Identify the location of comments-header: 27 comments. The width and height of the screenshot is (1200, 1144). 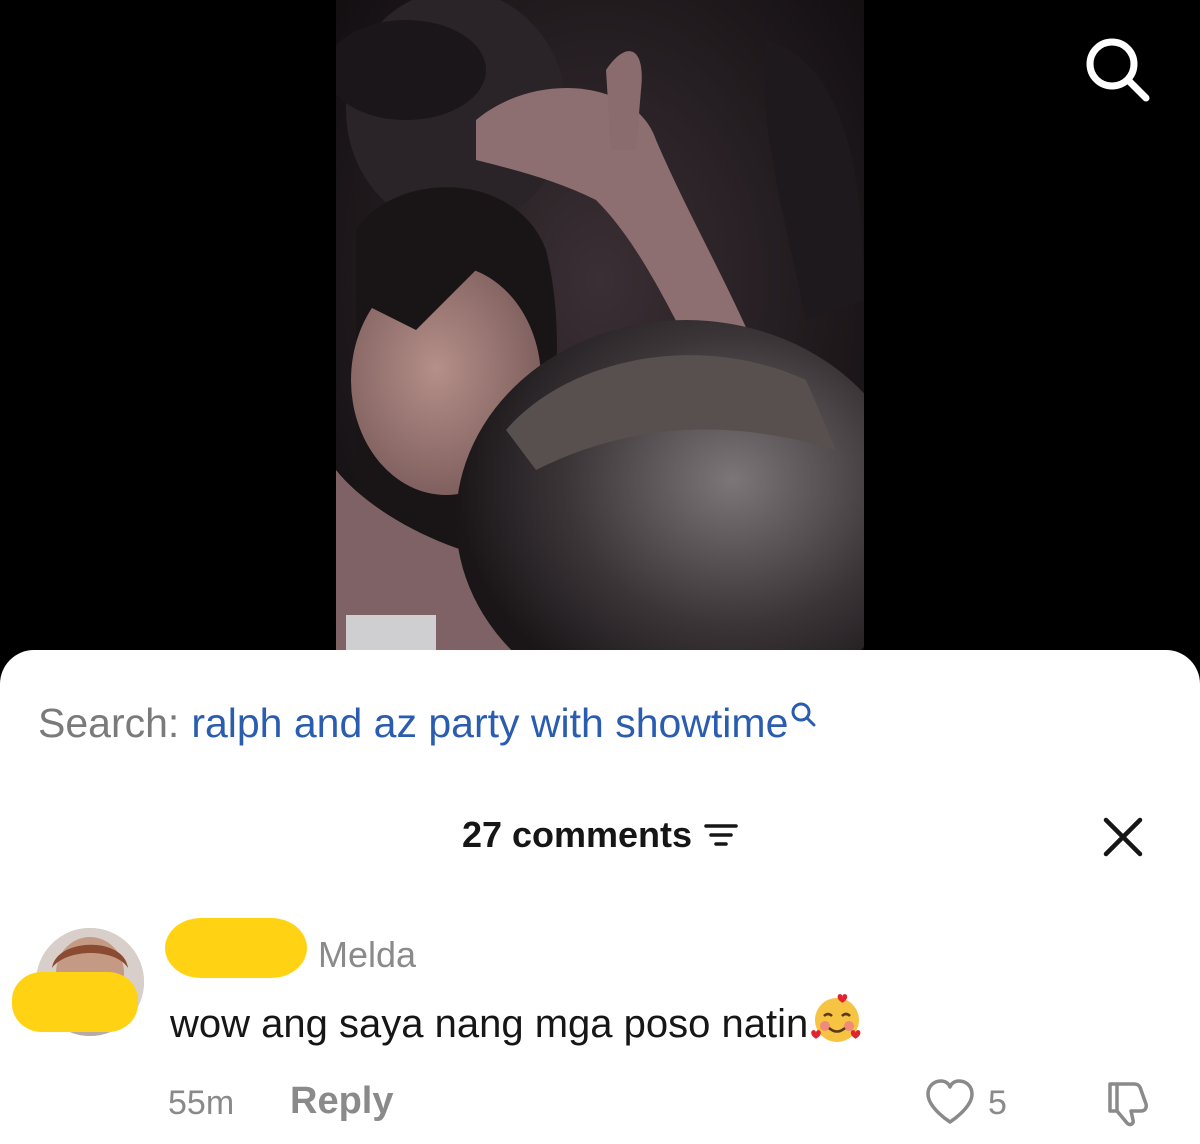
(600, 835).